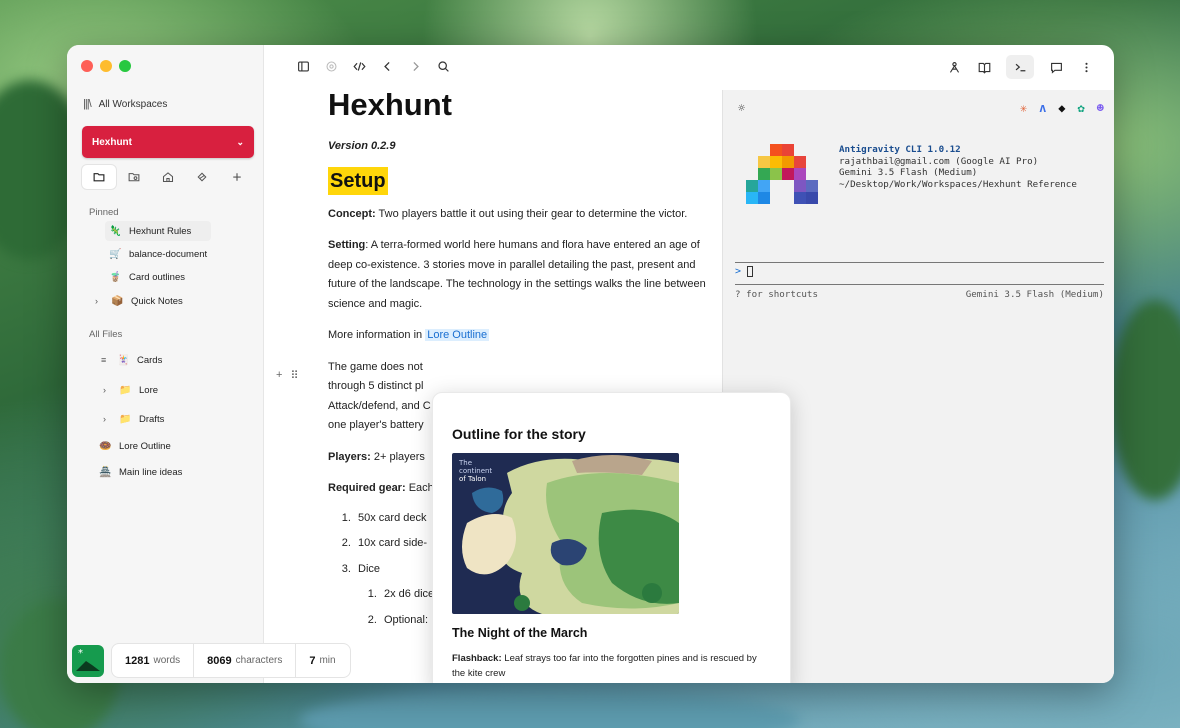 The image size is (1180, 728). I want to click on agent-switcher: ✳ ʌ ◆ ✿ ☻, so click(1062, 108).